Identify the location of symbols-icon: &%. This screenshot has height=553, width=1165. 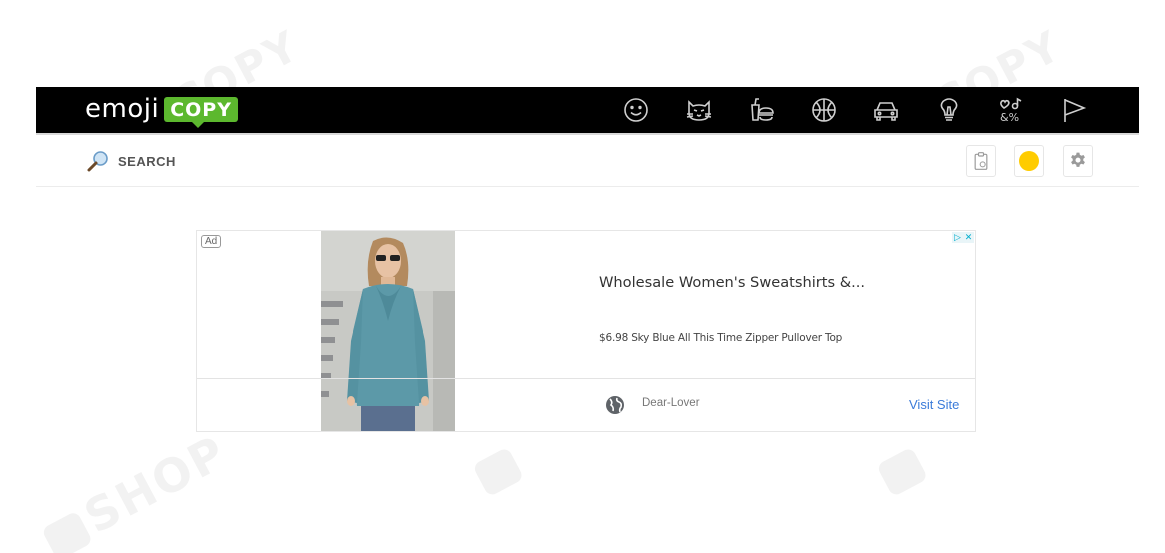
(1011, 110).